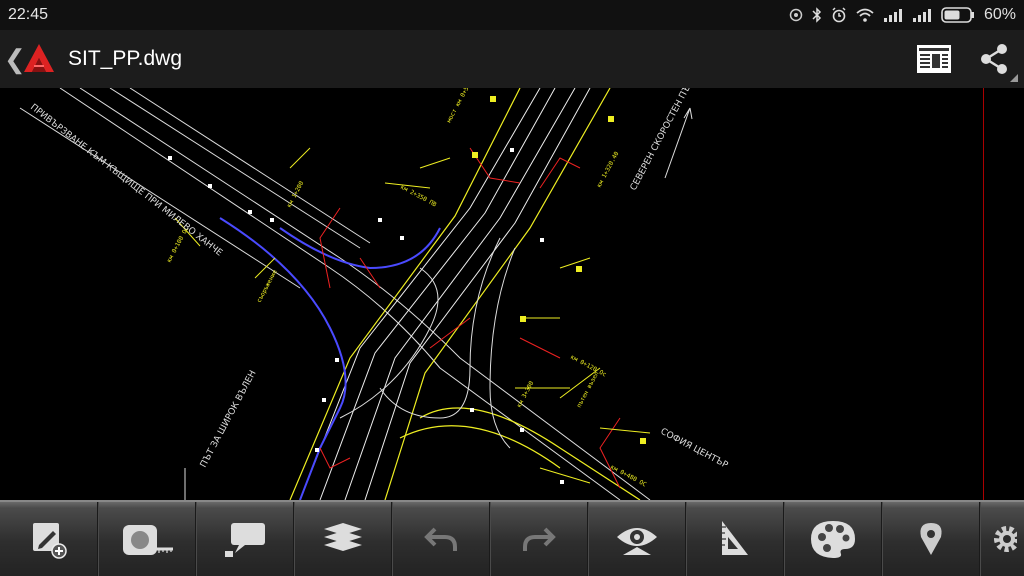  I want to click on signal-2-icon, so click(921, 15).